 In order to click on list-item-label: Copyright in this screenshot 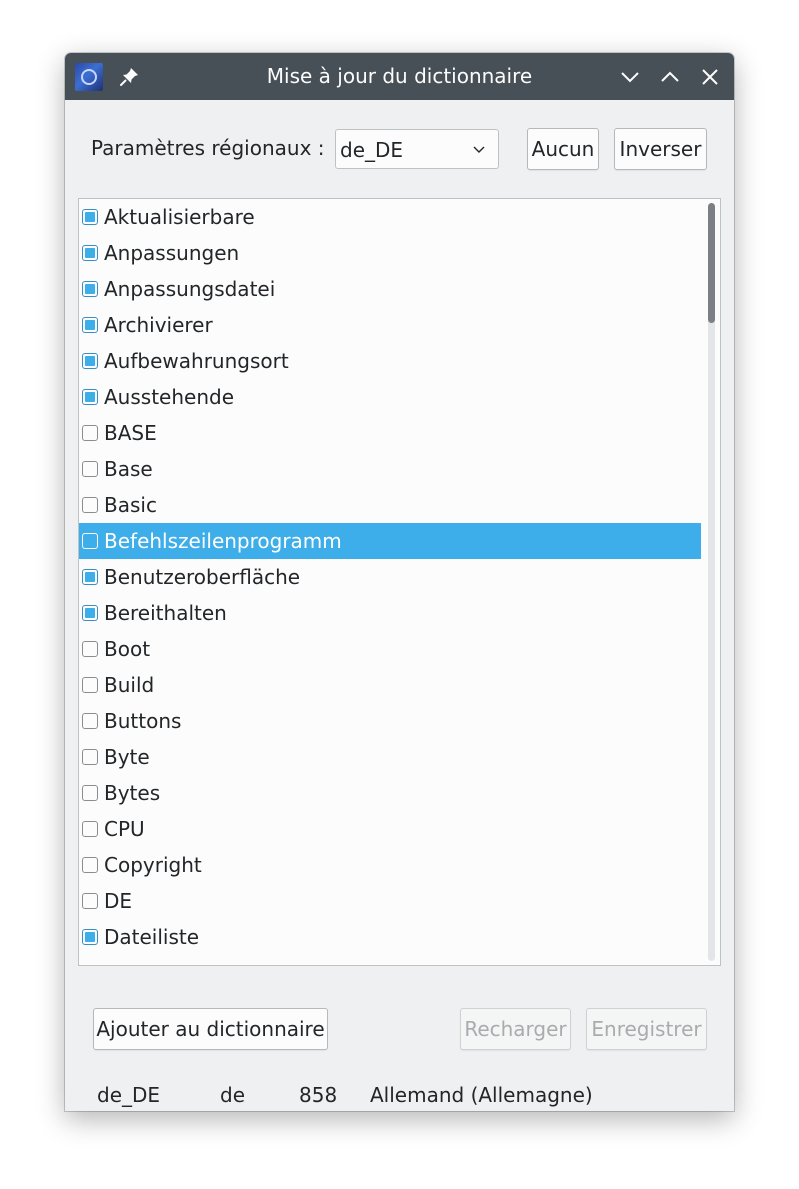, I will do `click(153, 865)`.